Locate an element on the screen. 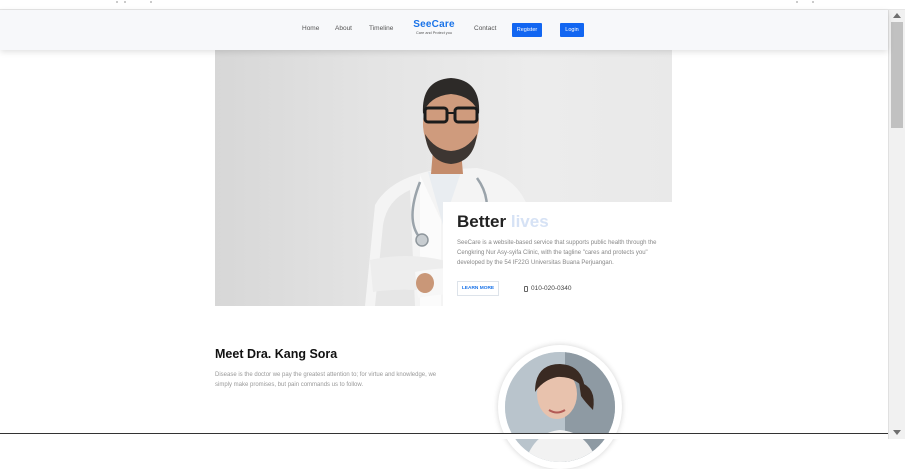 Image resolution: width=905 pixels, height=469 pixels. meet-doctor-title: Meet Dra. Kang Sora is located at coordinates (276, 354).